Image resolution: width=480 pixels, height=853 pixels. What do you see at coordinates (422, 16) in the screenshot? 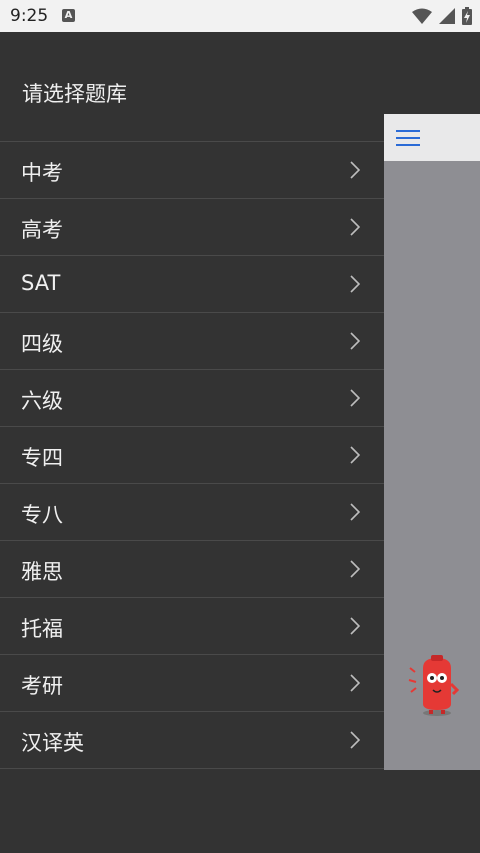
I see `wifi-icon` at bounding box center [422, 16].